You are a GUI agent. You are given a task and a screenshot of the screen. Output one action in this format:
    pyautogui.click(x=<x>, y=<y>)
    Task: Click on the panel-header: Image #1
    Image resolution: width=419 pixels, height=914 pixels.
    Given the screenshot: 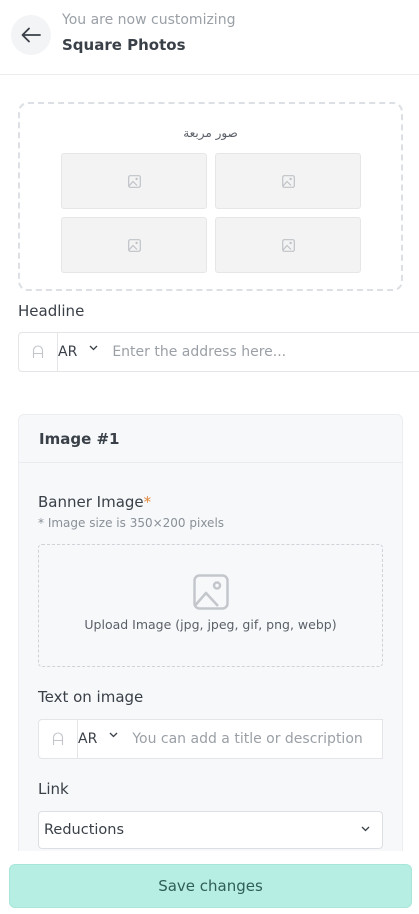 What is the action you would take?
    pyautogui.click(x=210, y=439)
    